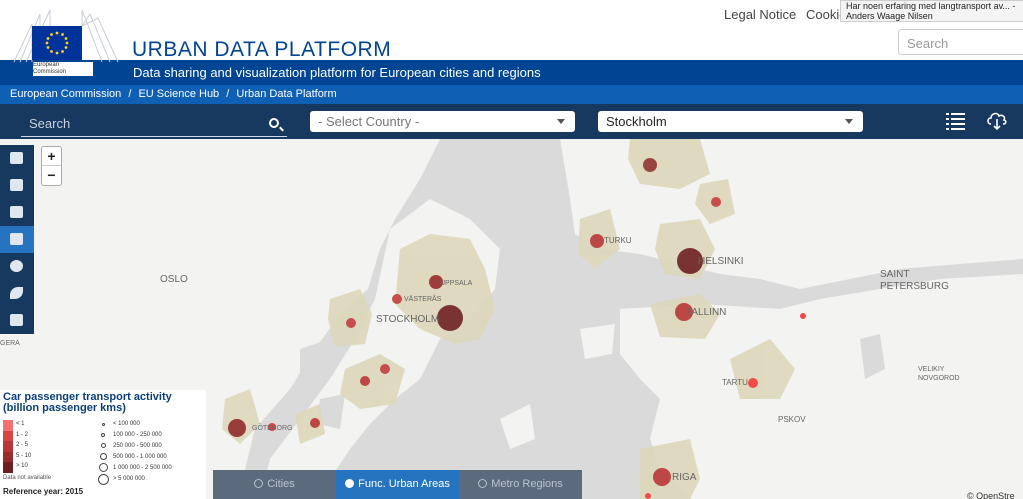 The height and width of the screenshot is (499, 1023). I want to click on tab-metro-regions-label: Metro Regions, so click(527, 484).